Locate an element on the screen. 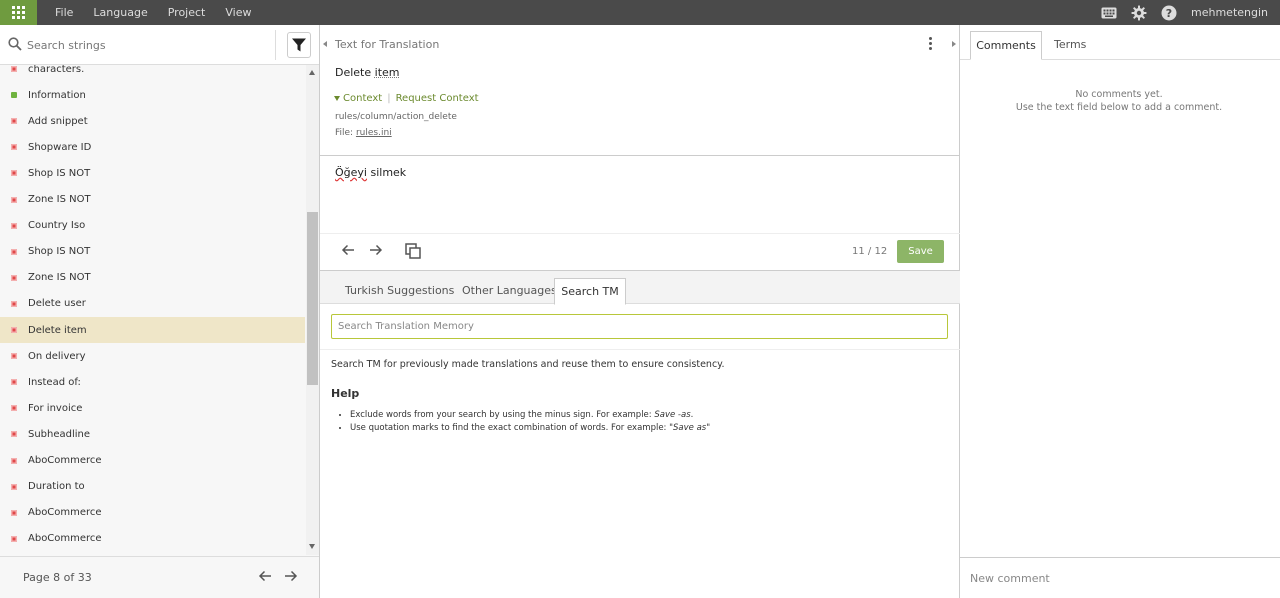  scroll-up-icon is located at coordinates (312, 72).